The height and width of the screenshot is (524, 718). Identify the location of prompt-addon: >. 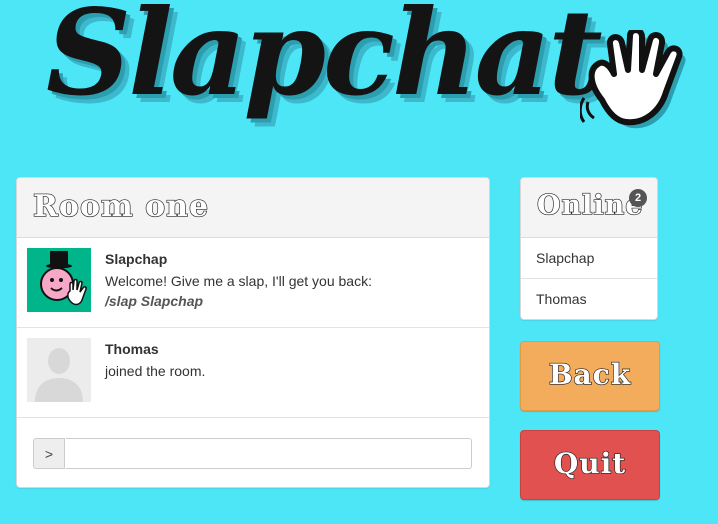
(49, 453).